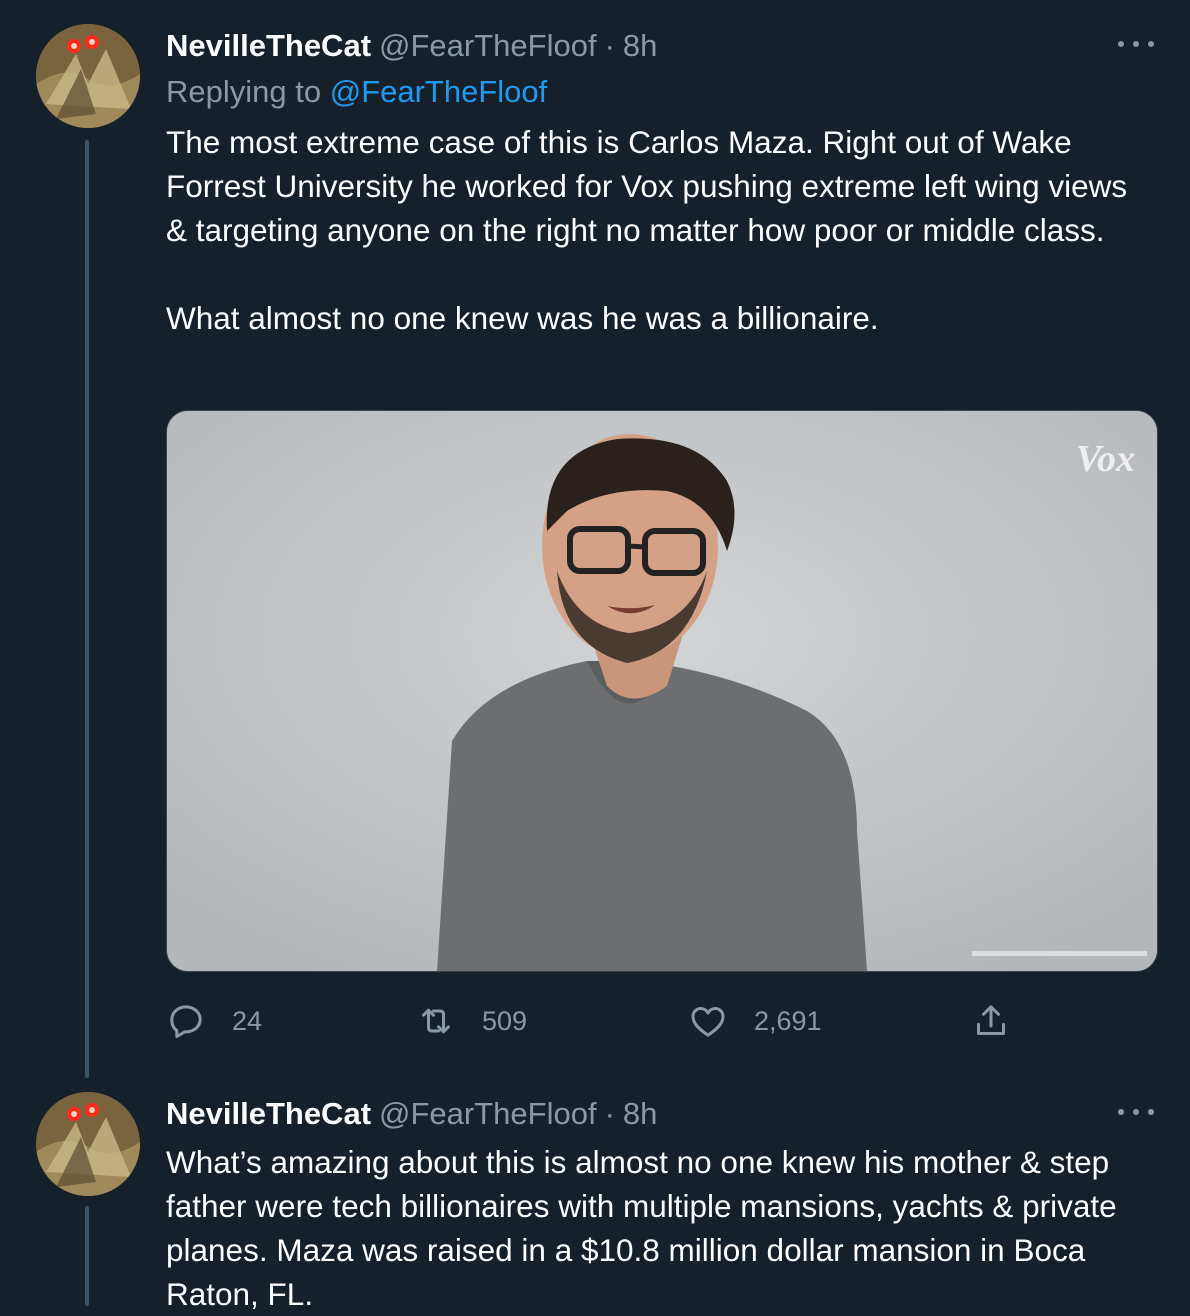 The height and width of the screenshot is (1316, 1190). What do you see at coordinates (505, 1020) in the screenshot?
I see `retweet-count: 509` at bounding box center [505, 1020].